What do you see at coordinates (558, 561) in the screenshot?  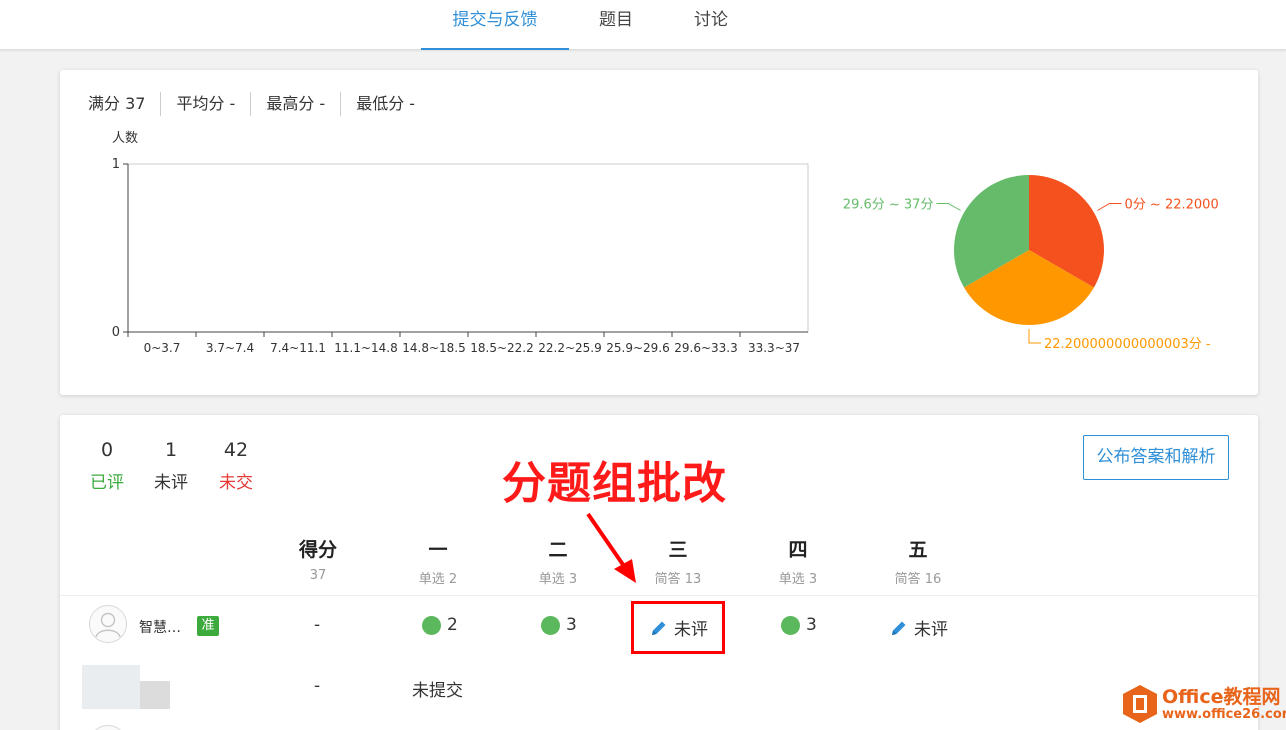 I see `col-q2: 二 单选 3` at bounding box center [558, 561].